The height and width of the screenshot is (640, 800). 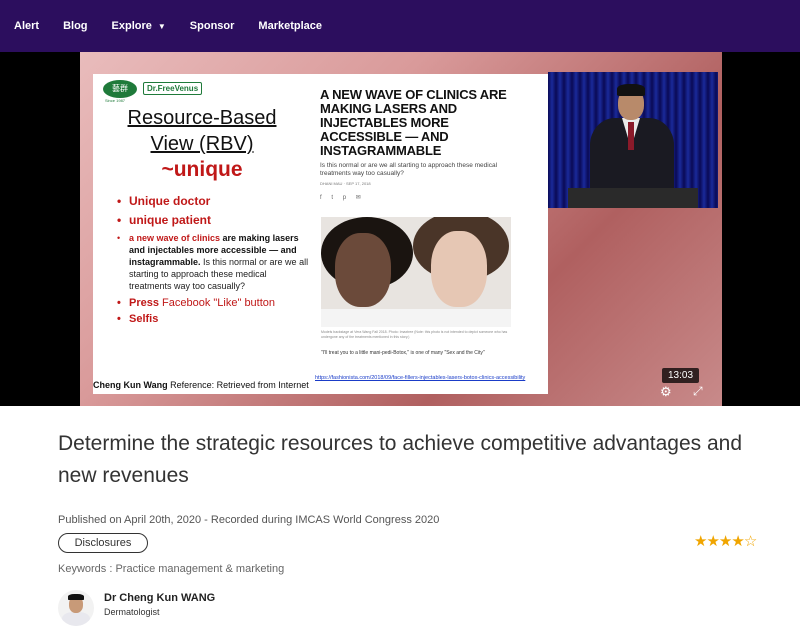 What do you see at coordinates (130, 385) in the screenshot?
I see `slide-footer-name: Cheng Kun Wang` at bounding box center [130, 385].